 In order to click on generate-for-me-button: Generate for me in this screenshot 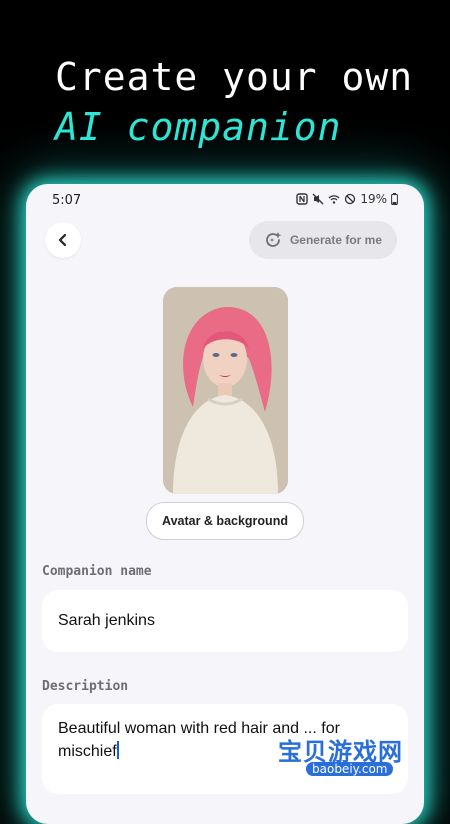, I will do `click(323, 240)`.